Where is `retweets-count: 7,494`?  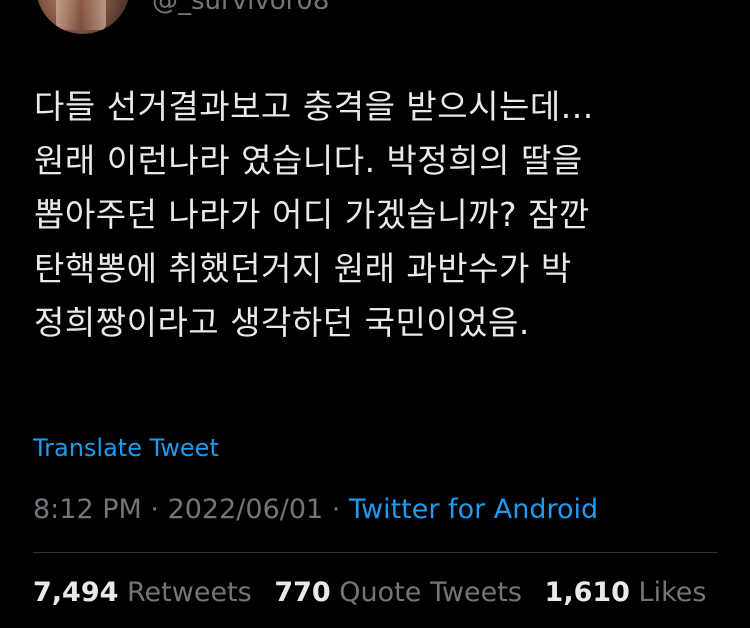 retweets-count: 7,494 is located at coordinates (76, 592).